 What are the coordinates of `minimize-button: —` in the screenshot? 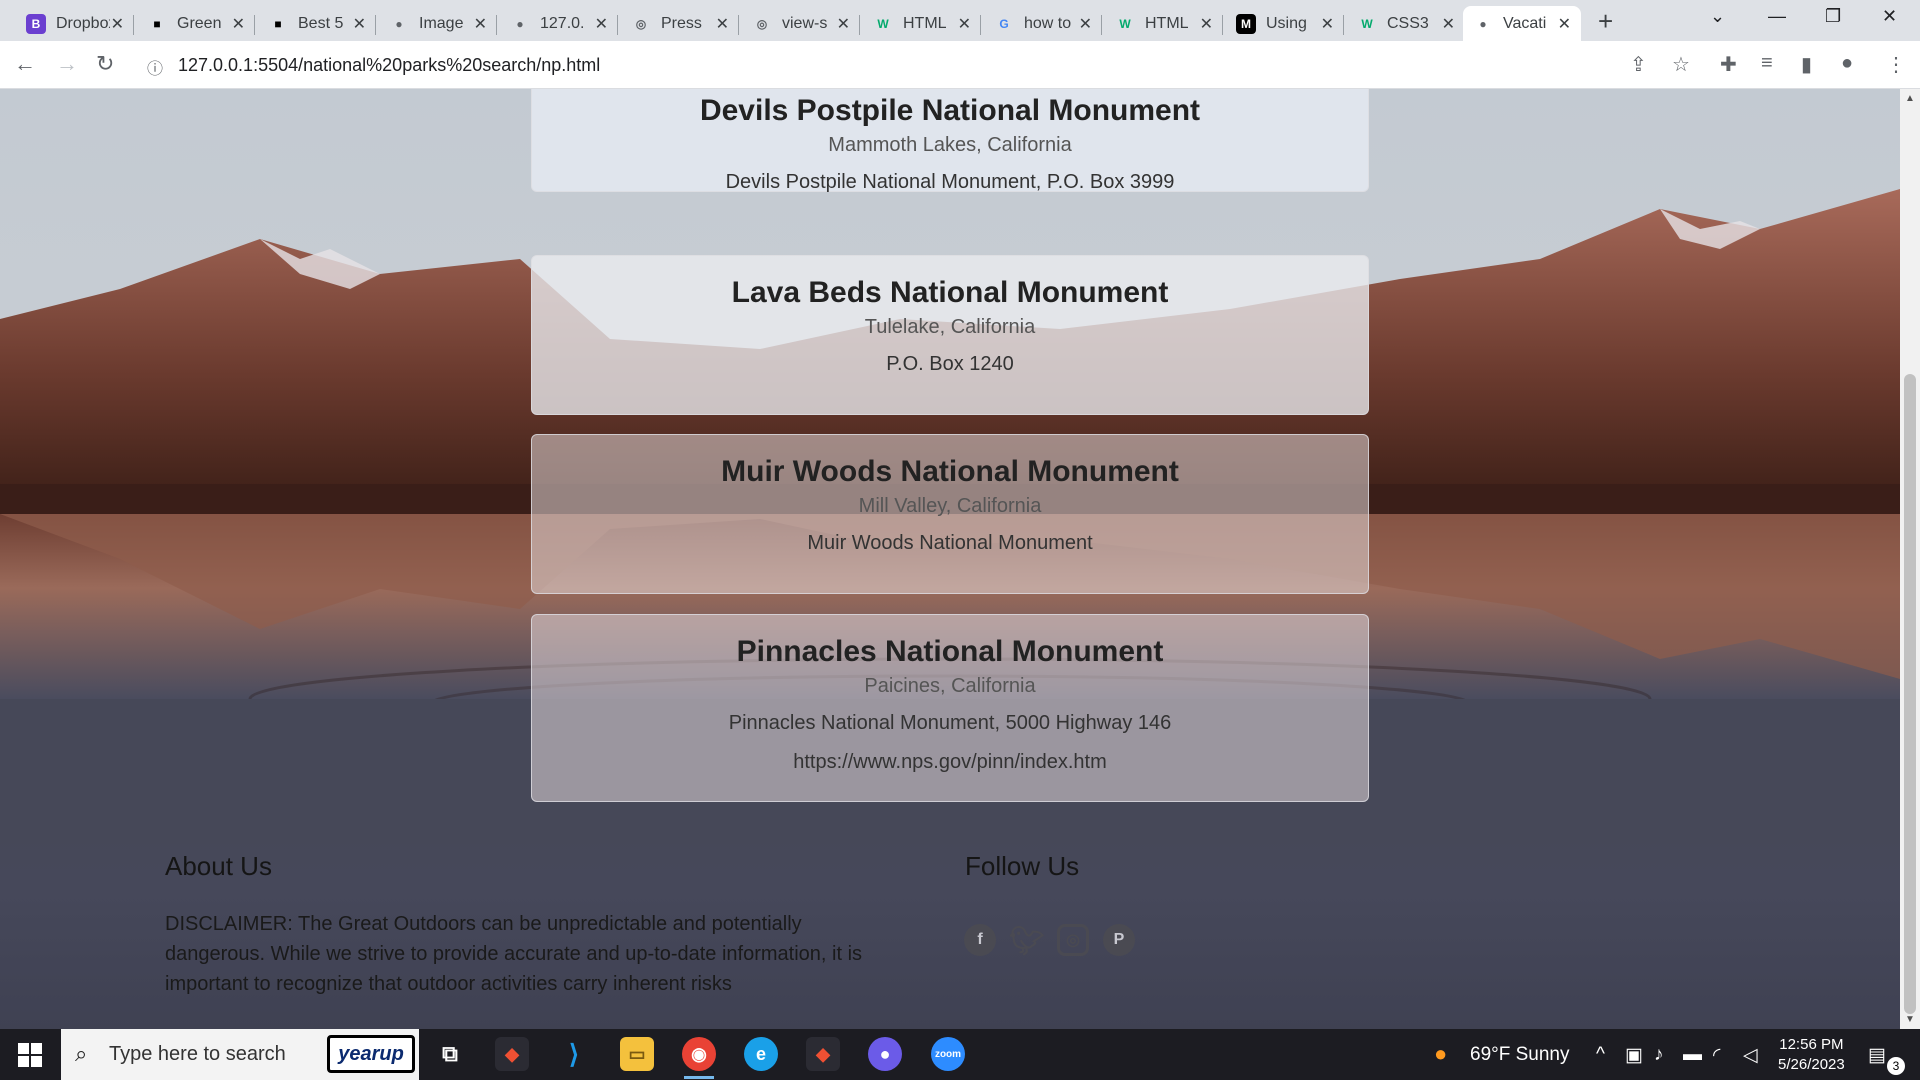 It's located at (1777, 16).